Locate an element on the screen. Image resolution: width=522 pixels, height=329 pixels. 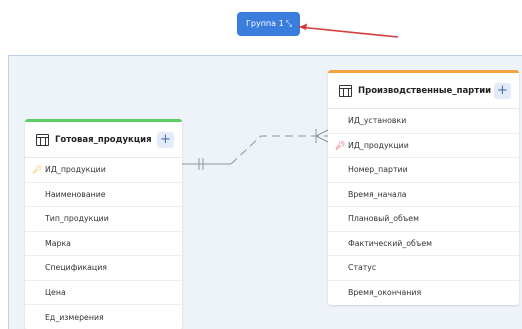
field-row: Наименование is located at coordinates (103, 195).